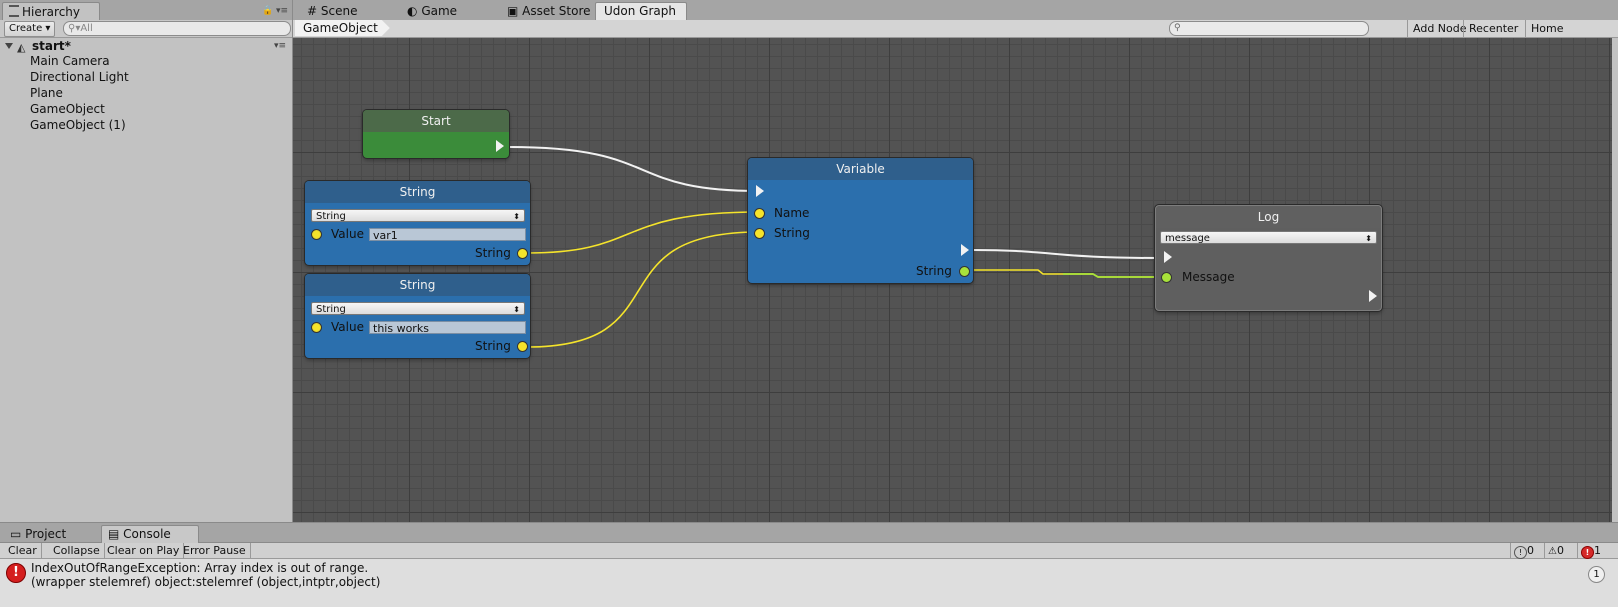  I want to click on tab-asset-store-label: Asset Store, so click(556, 11).